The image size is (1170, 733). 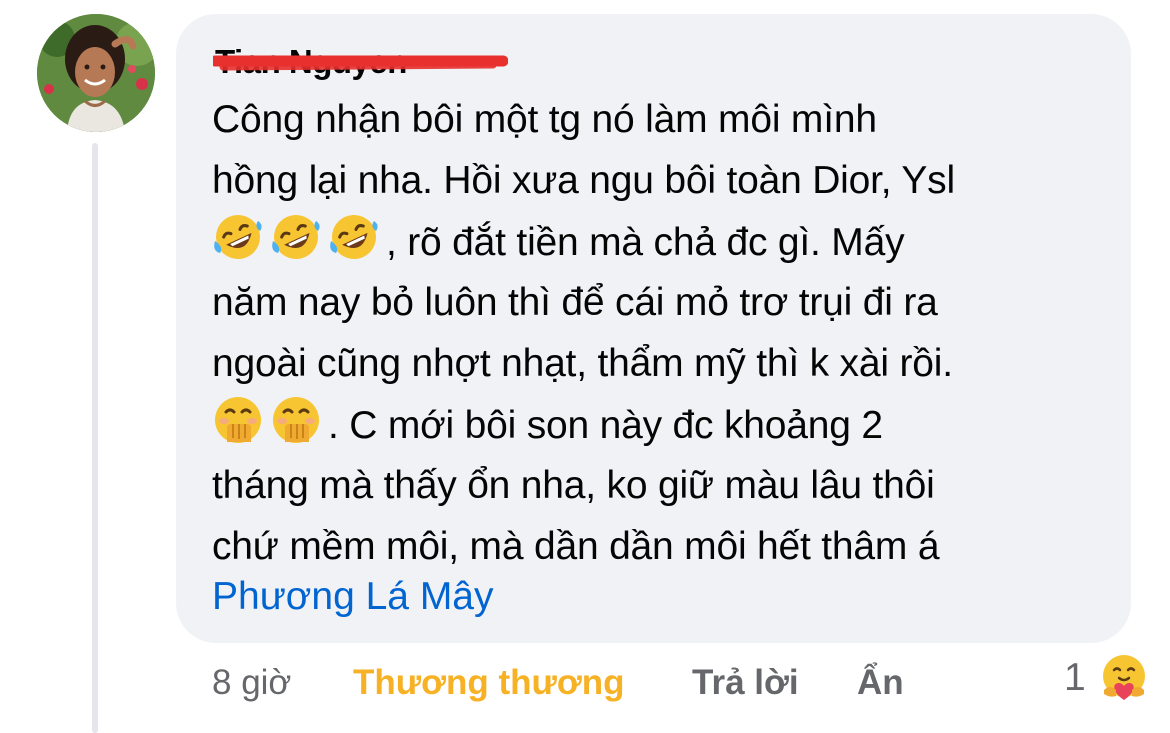 I want to click on care-reaction-icon, so click(x=1124, y=678).